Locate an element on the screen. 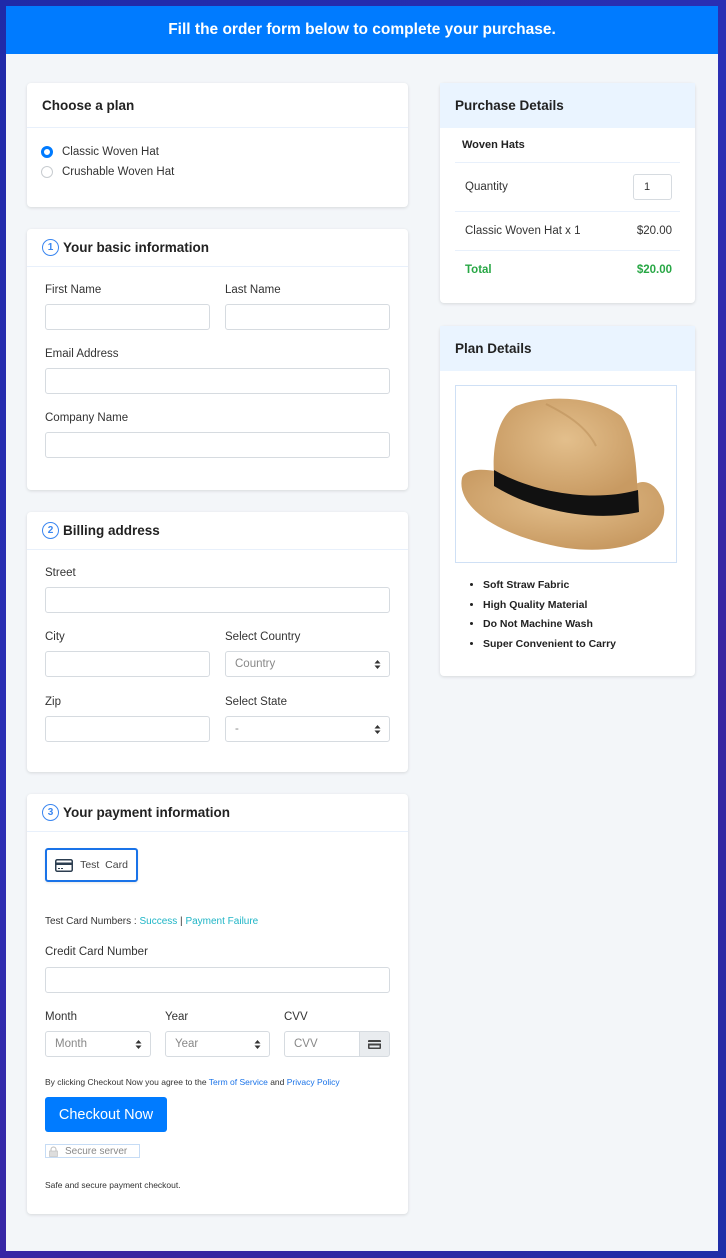 Image resolution: width=726 pixels, height=1258 pixels. payment-header: 3 Your payment information is located at coordinates (217, 813).